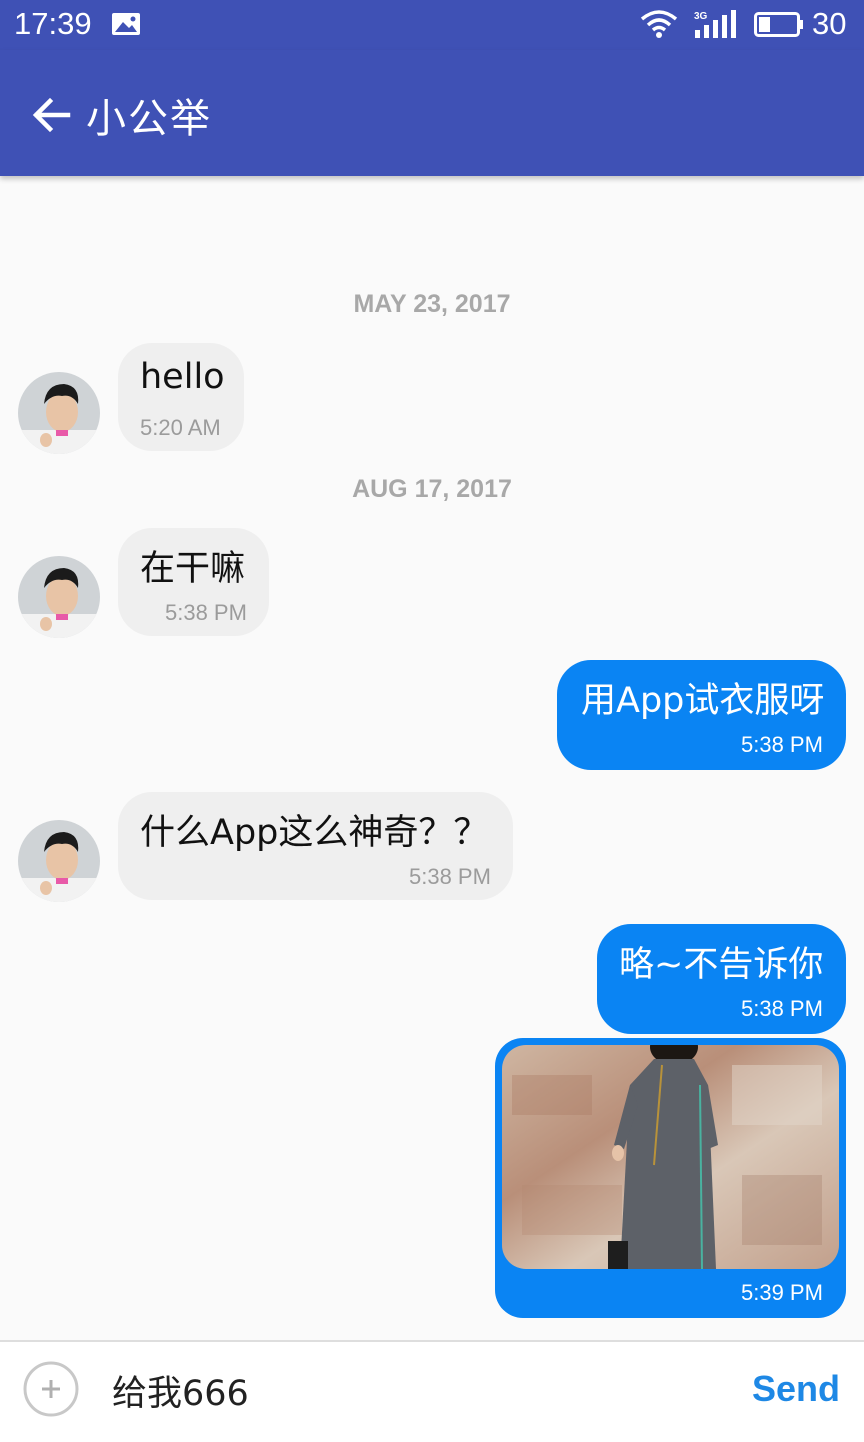 The width and height of the screenshot is (864, 1442). I want to click on status-time: 17:39, so click(53, 23).